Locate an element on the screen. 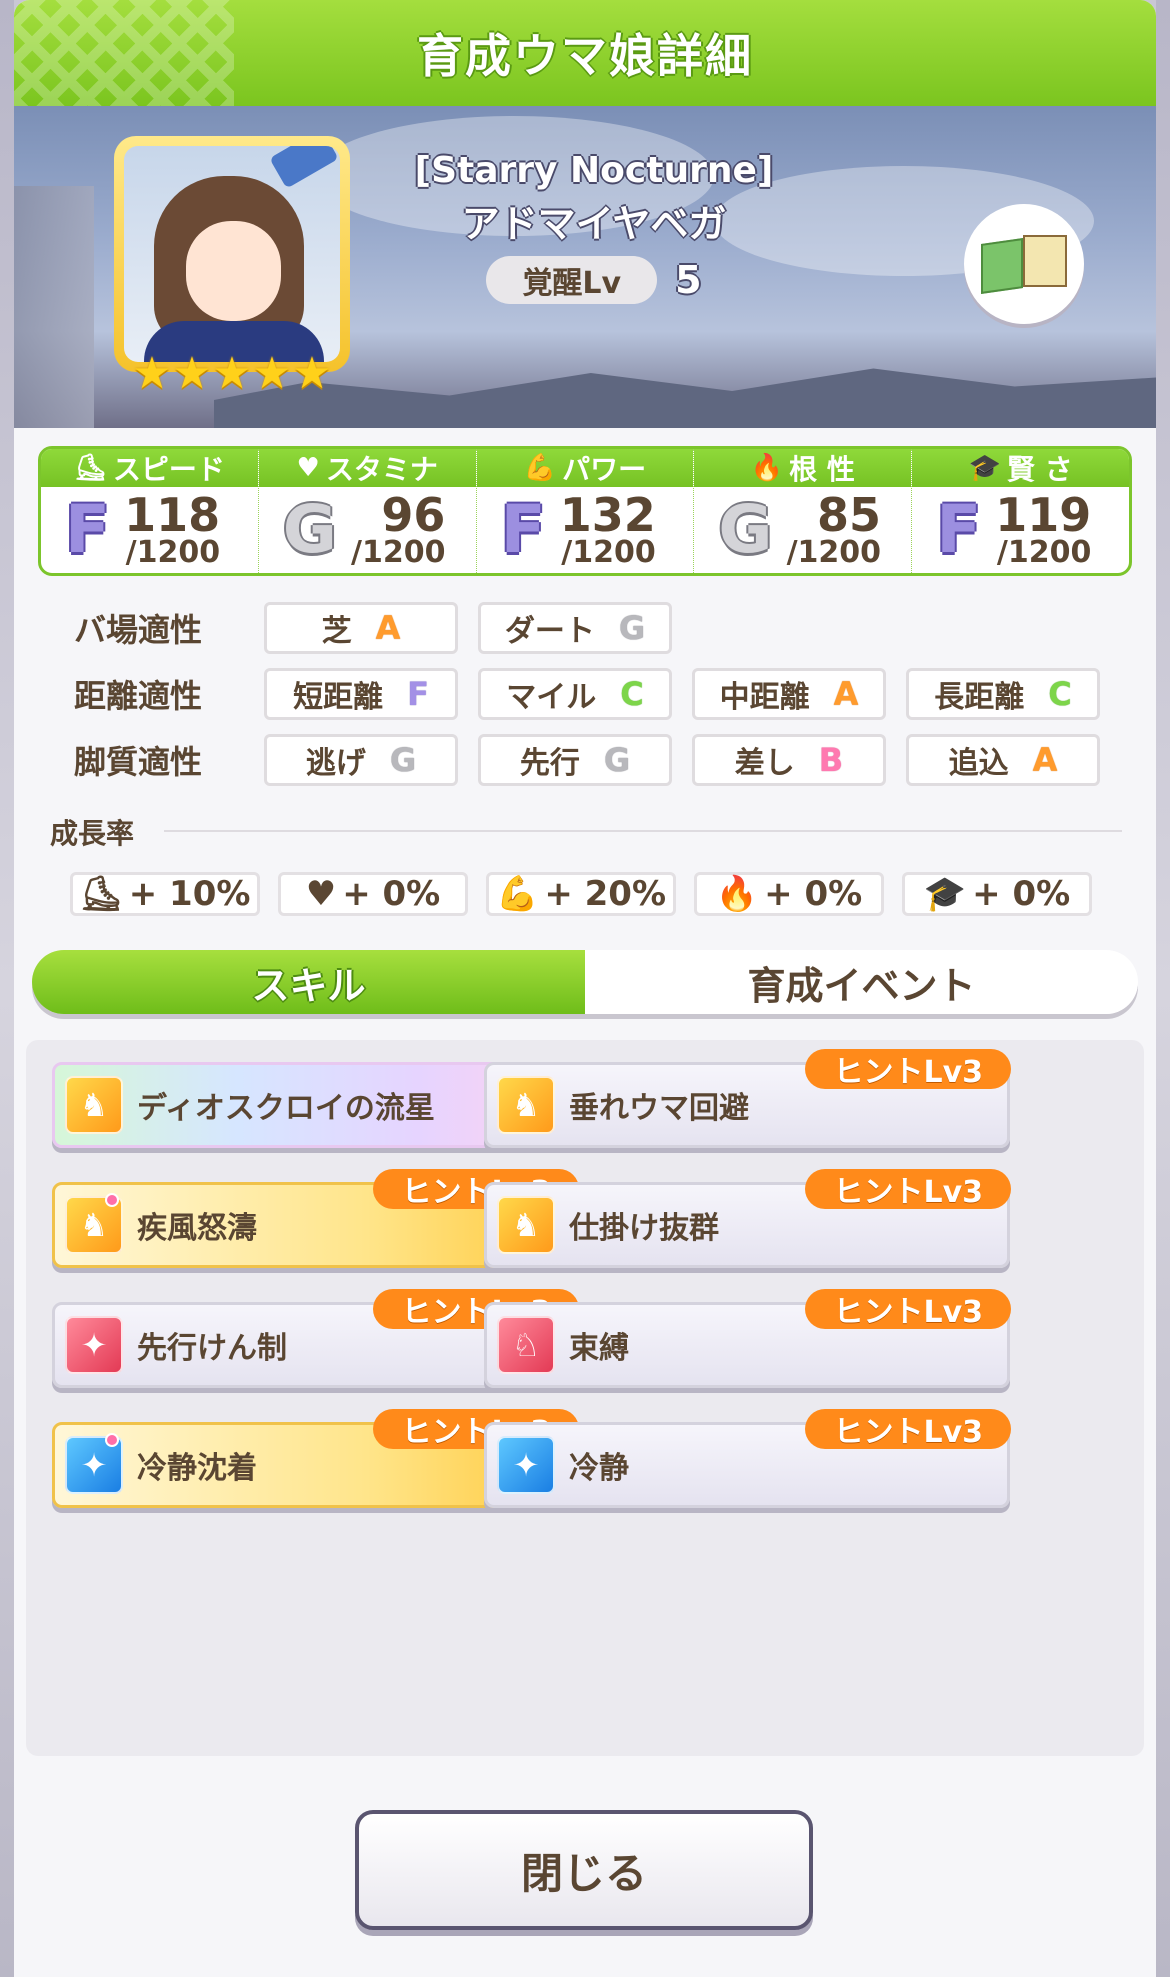 The height and width of the screenshot is (1977, 1170). tab-bar: スキル 育成イベント is located at coordinates (585, 982).